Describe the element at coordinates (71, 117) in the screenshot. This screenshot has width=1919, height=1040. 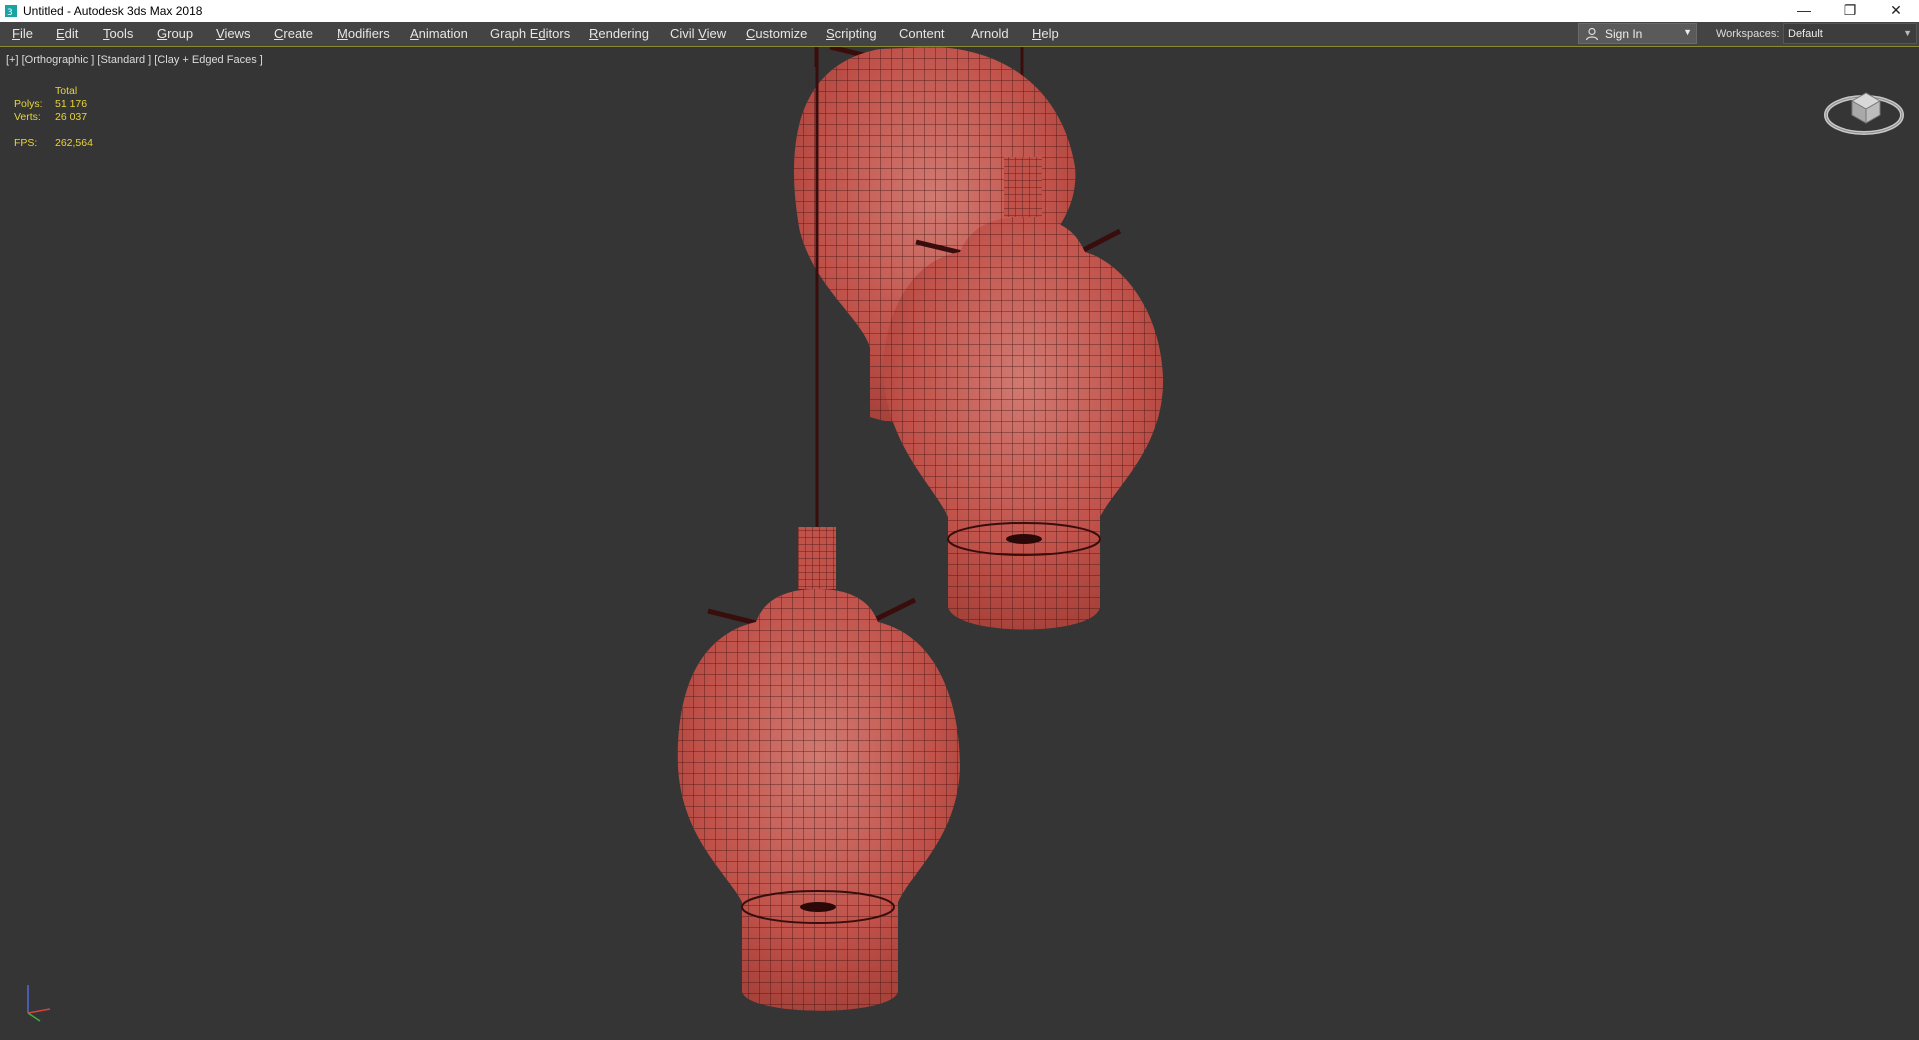
I see `verts-value: 26 037` at that location.